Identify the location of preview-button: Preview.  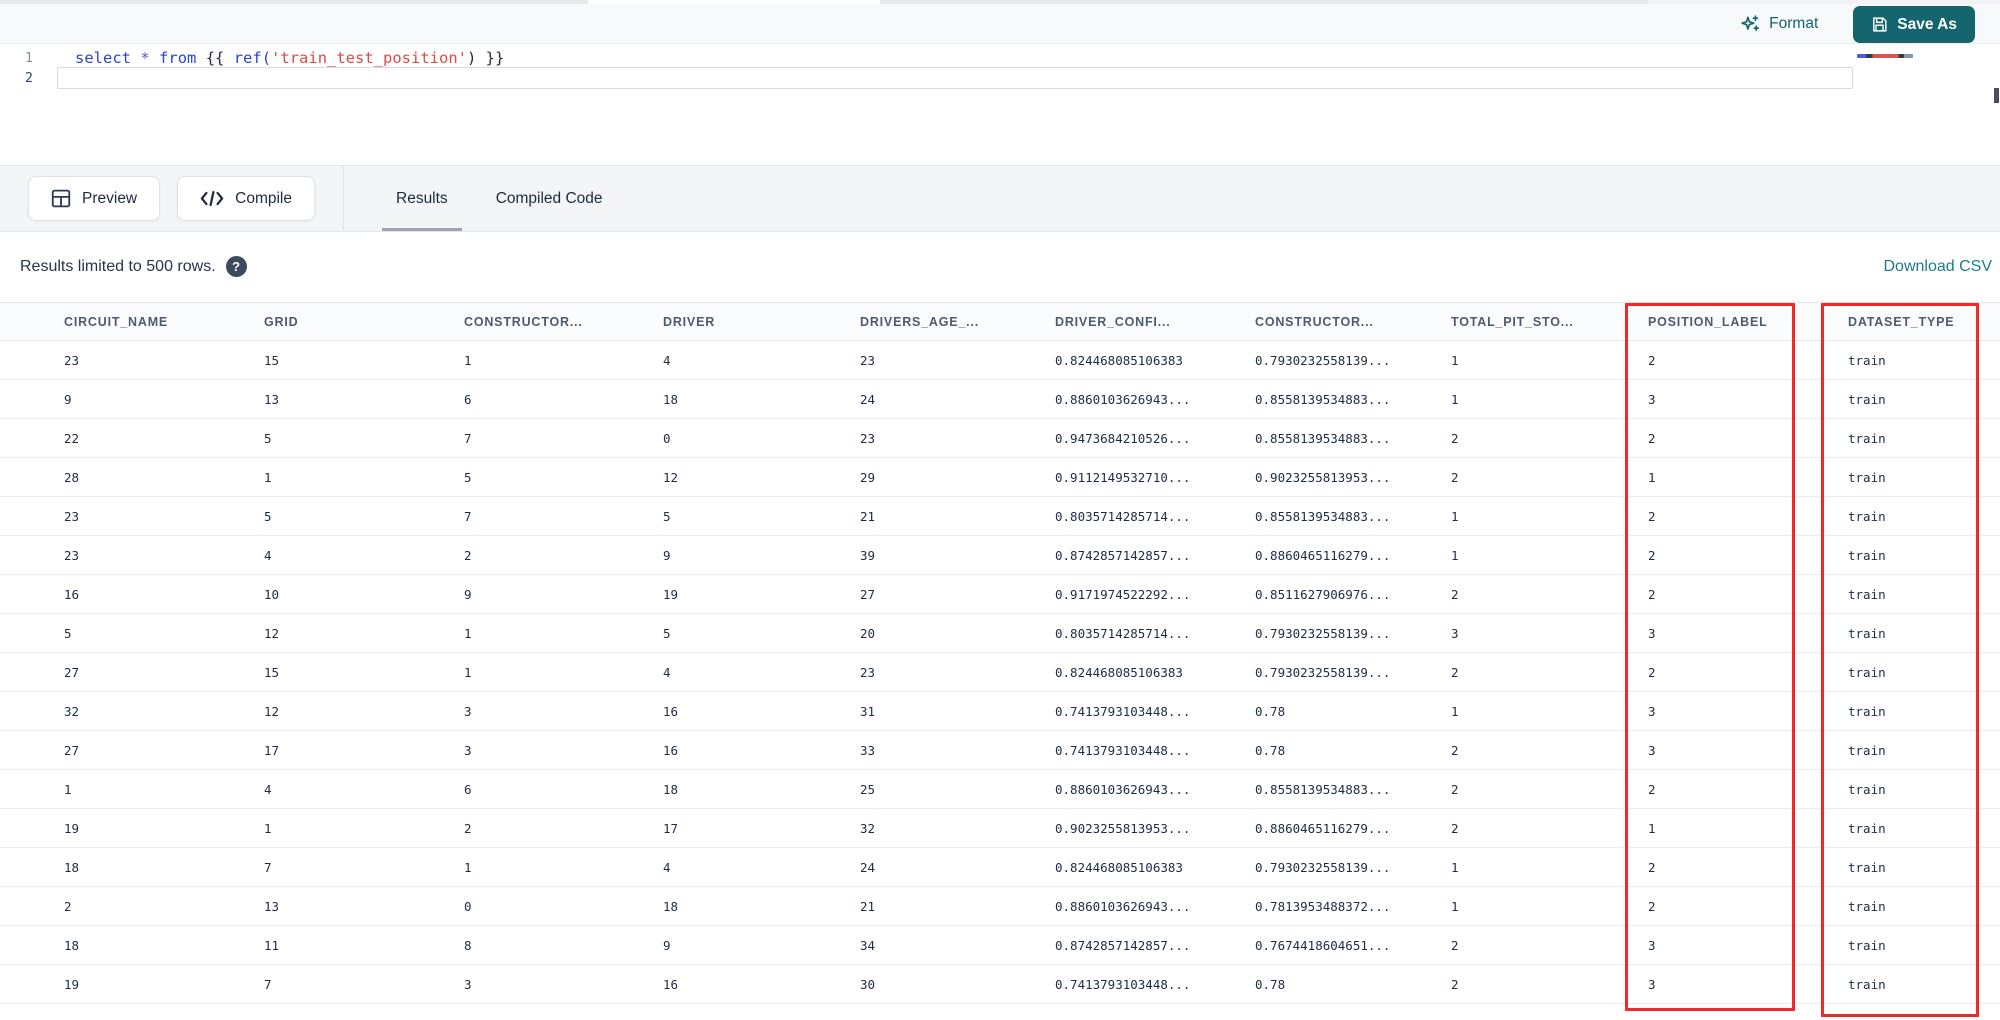
(94, 198).